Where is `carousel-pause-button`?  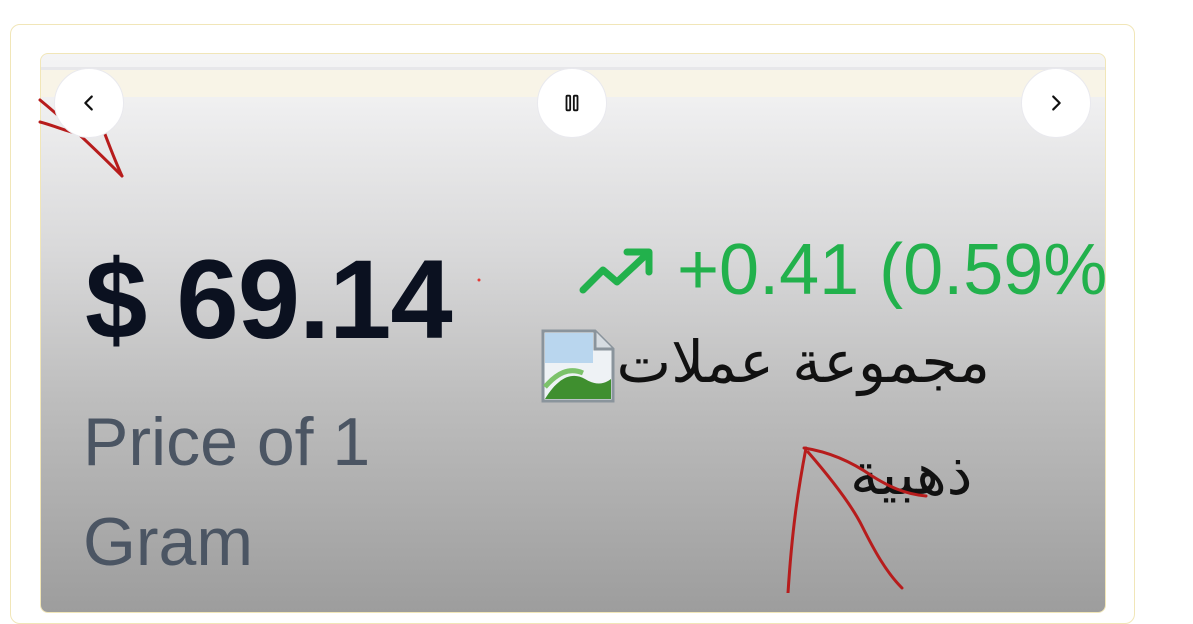 carousel-pause-button is located at coordinates (572, 103).